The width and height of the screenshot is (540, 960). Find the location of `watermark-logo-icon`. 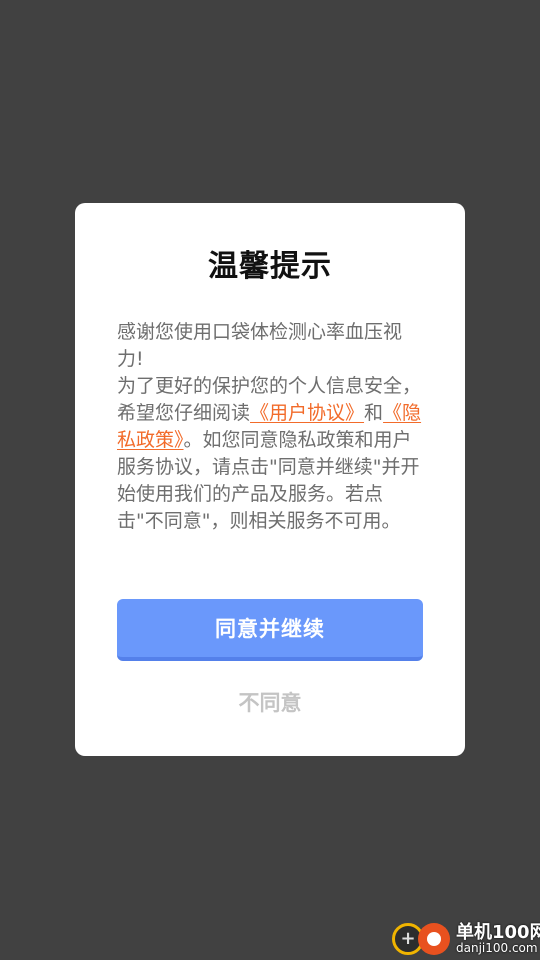

watermark-logo-icon is located at coordinates (423, 938).